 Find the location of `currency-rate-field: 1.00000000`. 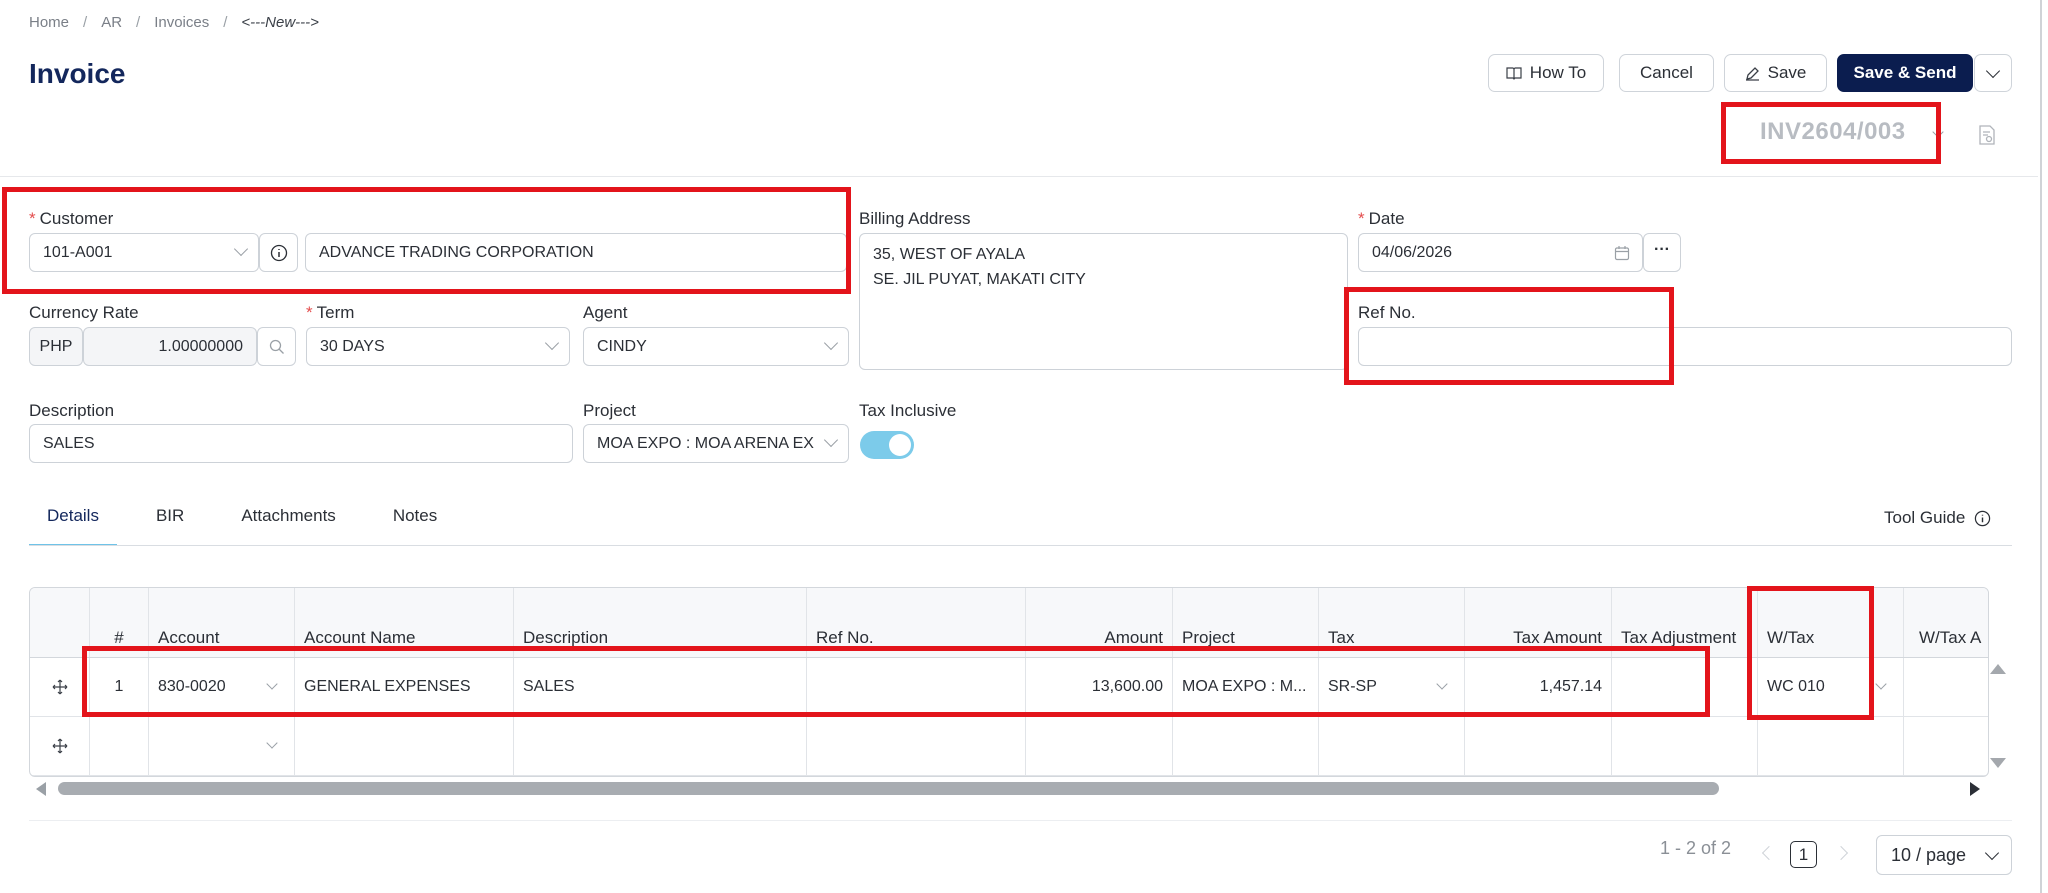

currency-rate-field: 1.00000000 is located at coordinates (170, 346).